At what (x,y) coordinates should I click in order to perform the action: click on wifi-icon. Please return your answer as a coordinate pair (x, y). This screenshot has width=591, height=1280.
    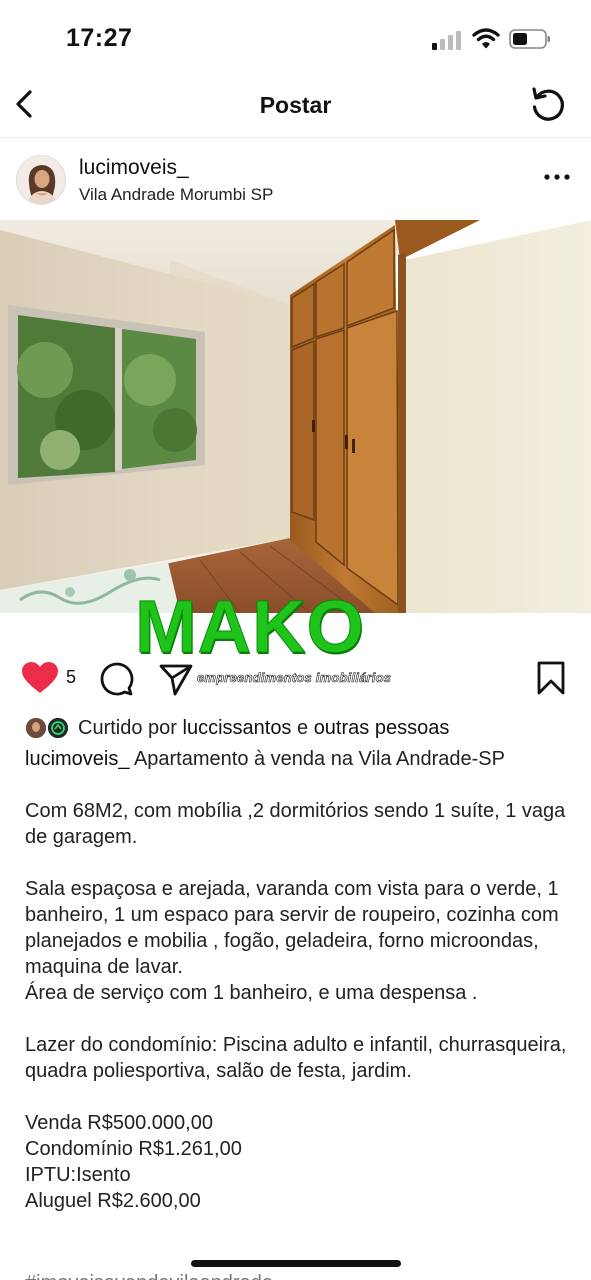
    Looking at the image, I should click on (486, 38).